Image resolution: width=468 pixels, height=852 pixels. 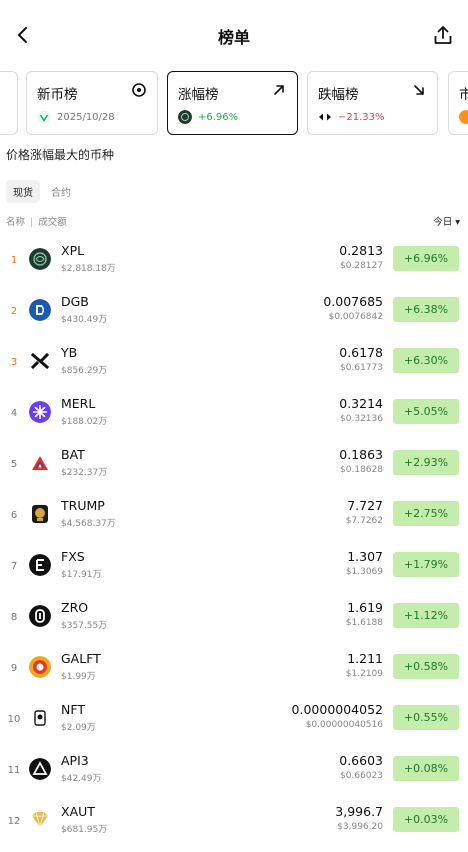 What do you see at coordinates (337, 709) in the screenshot?
I see `coin-price: 0.0000004052` at bounding box center [337, 709].